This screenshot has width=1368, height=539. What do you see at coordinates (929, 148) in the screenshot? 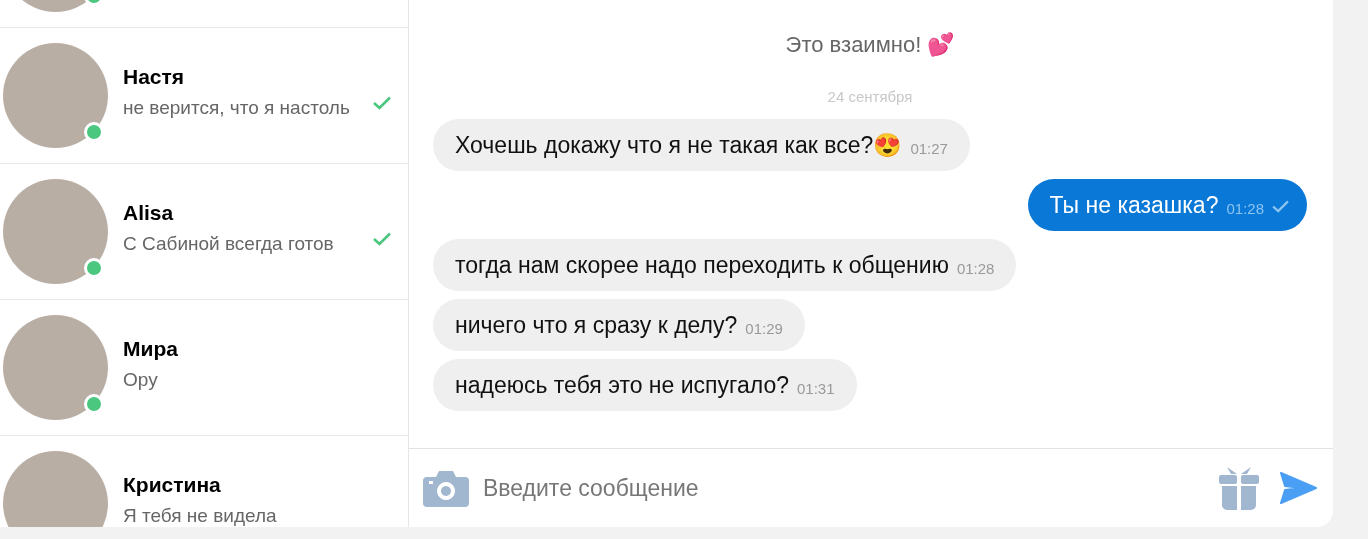
I see `message-time: 01:27` at bounding box center [929, 148].